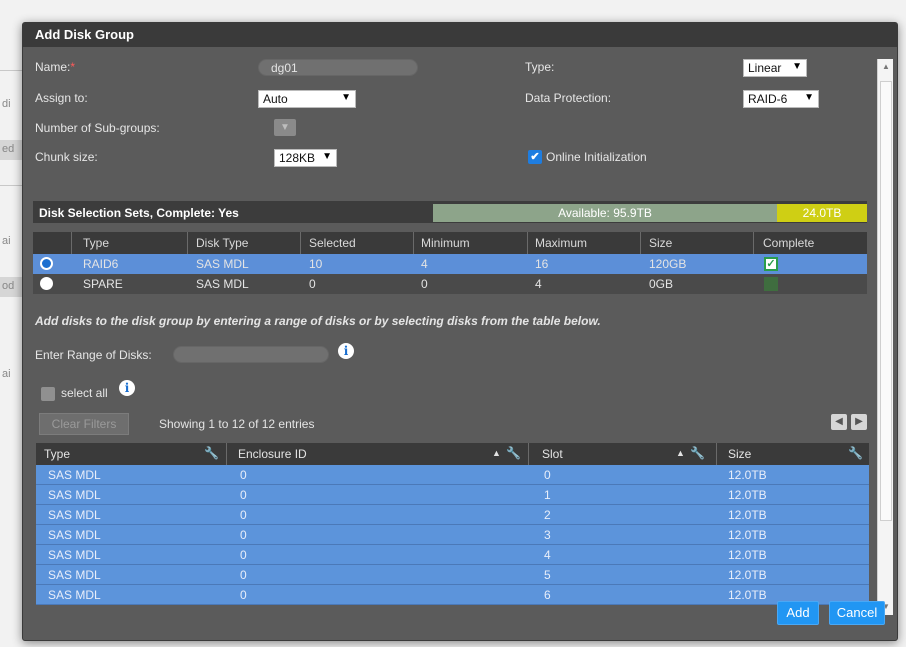 The width and height of the screenshot is (906, 647). I want to click on set-selected: 0, so click(312, 284).